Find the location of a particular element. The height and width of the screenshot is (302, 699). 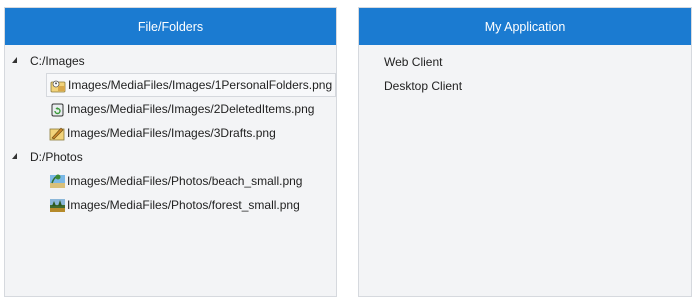

application-list: Web Client Desktop Client is located at coordinates (525, 71).